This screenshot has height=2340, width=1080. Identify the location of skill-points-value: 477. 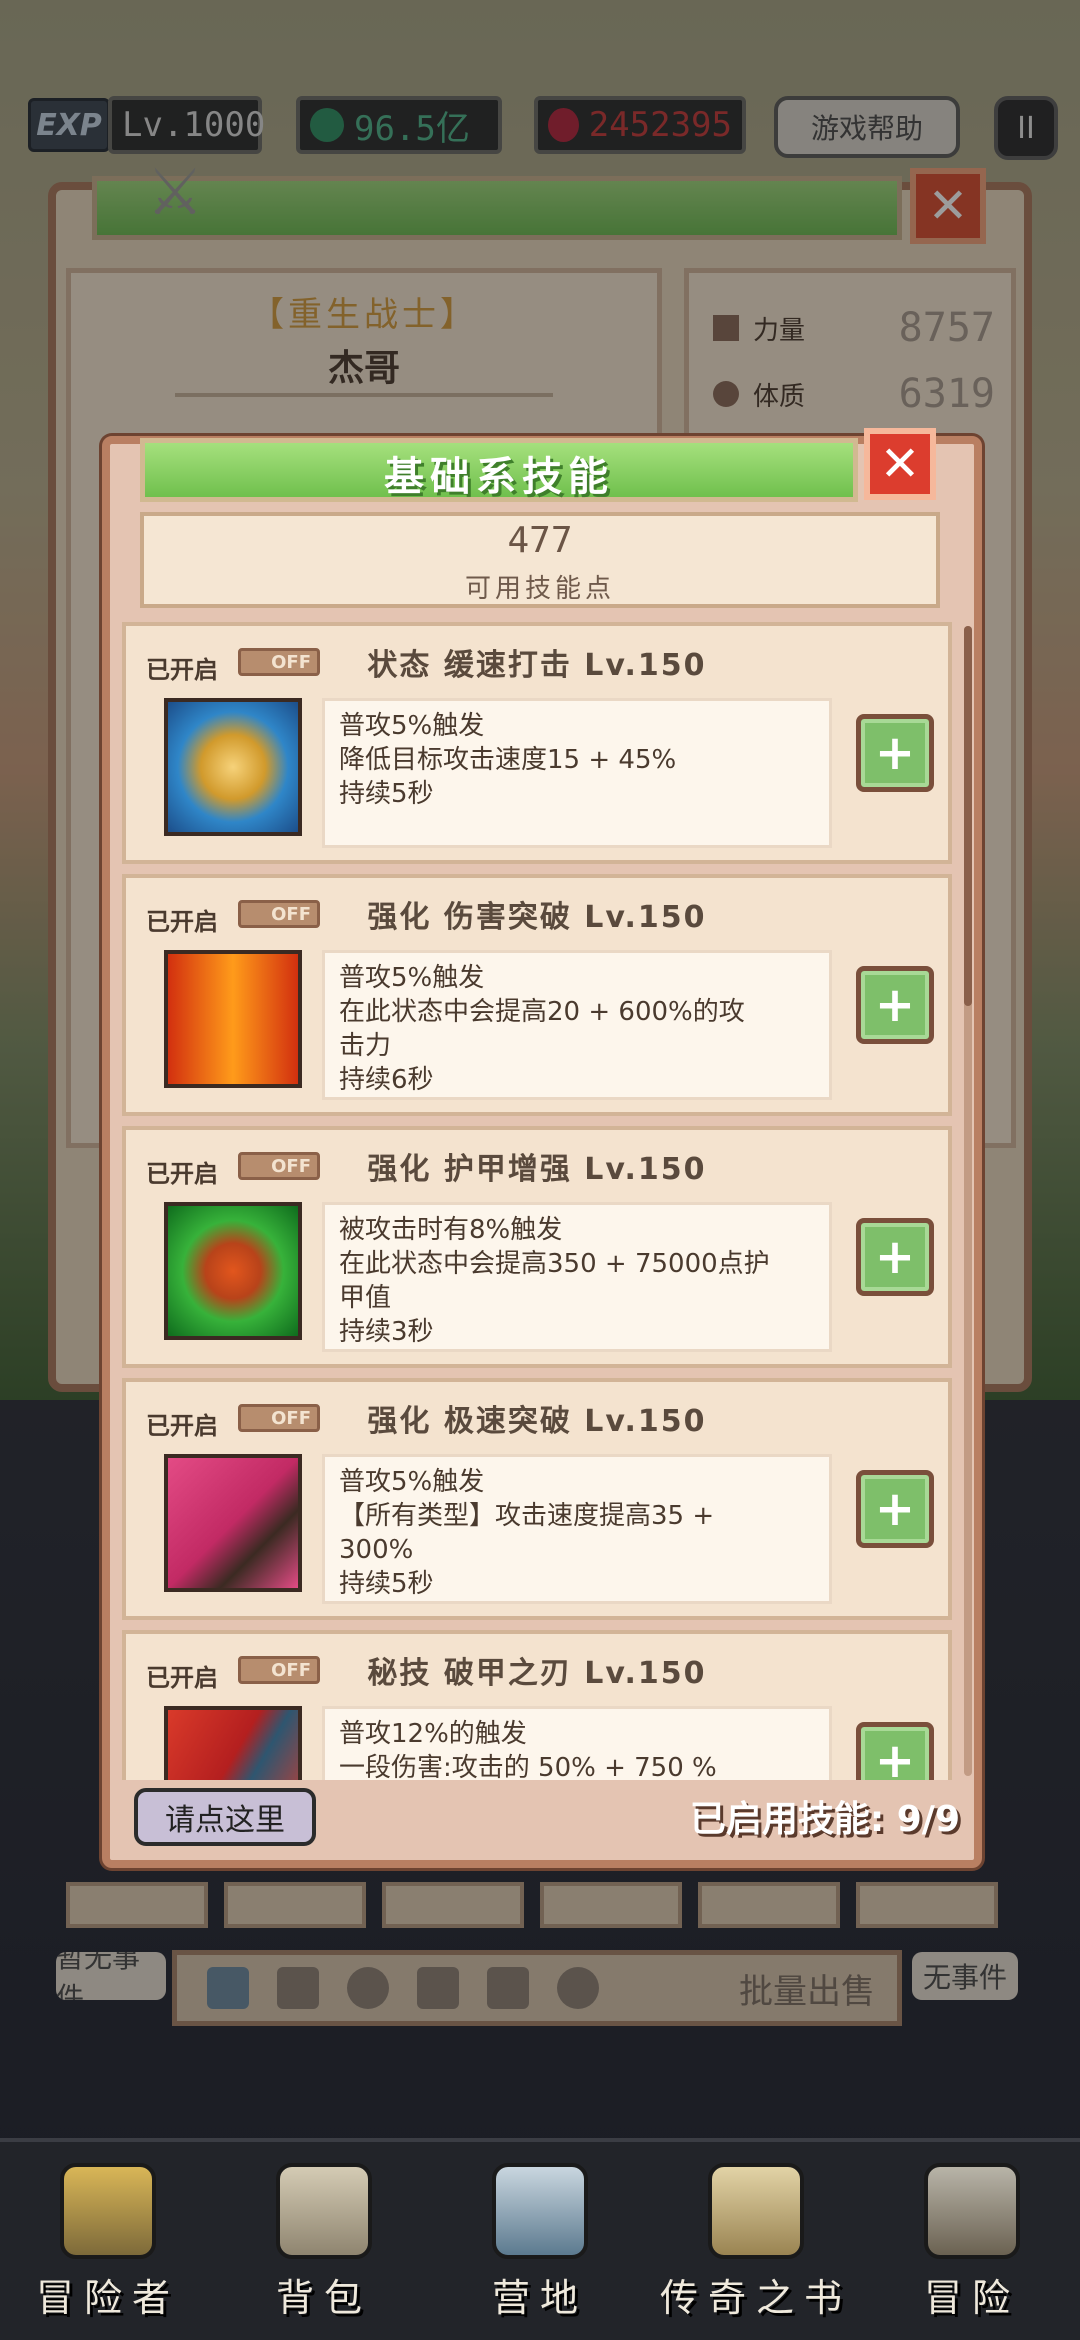
(540, 540).